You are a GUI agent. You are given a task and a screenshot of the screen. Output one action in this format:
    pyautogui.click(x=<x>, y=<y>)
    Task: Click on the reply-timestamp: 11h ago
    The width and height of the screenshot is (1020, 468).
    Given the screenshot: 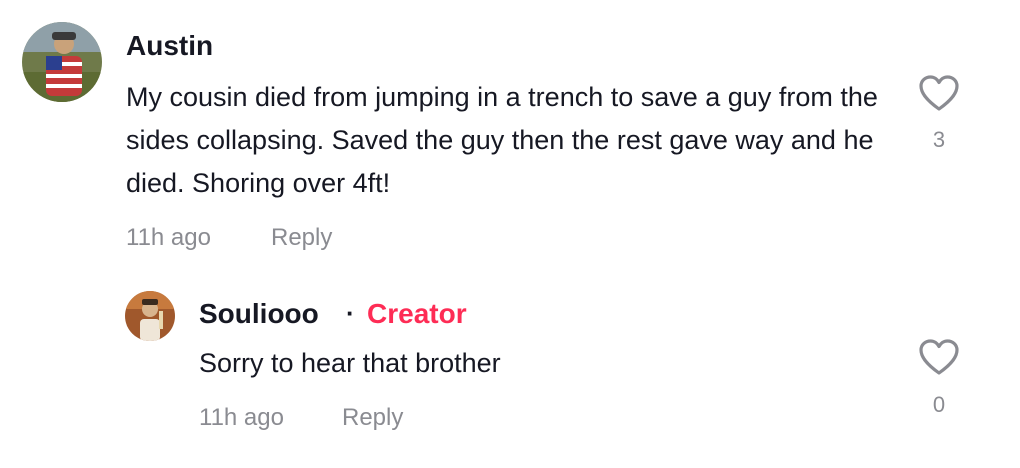 What is the action you would take?
    pyautogui.click(x=241, y=417)
    